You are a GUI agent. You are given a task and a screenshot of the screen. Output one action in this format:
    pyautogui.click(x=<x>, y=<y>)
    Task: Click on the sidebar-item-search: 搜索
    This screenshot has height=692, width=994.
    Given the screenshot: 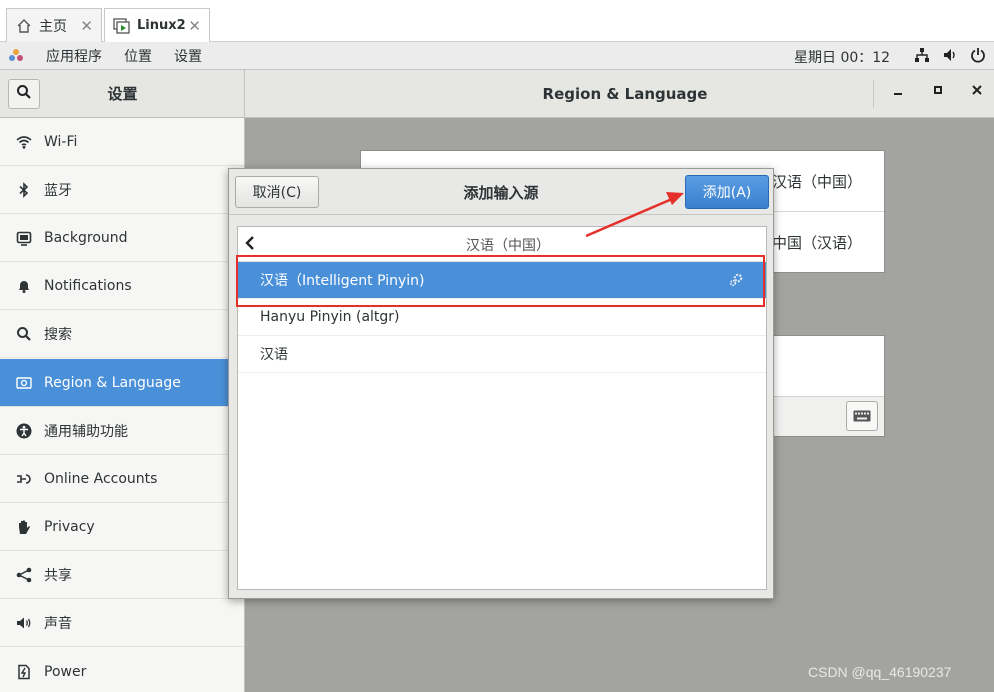 What is the action you would take?
    pyautogui.click(x=122, y=334)
    